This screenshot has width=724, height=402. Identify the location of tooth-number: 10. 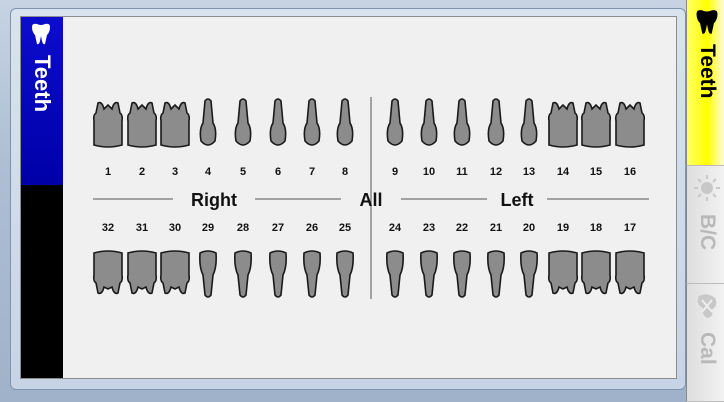
(429, 172).